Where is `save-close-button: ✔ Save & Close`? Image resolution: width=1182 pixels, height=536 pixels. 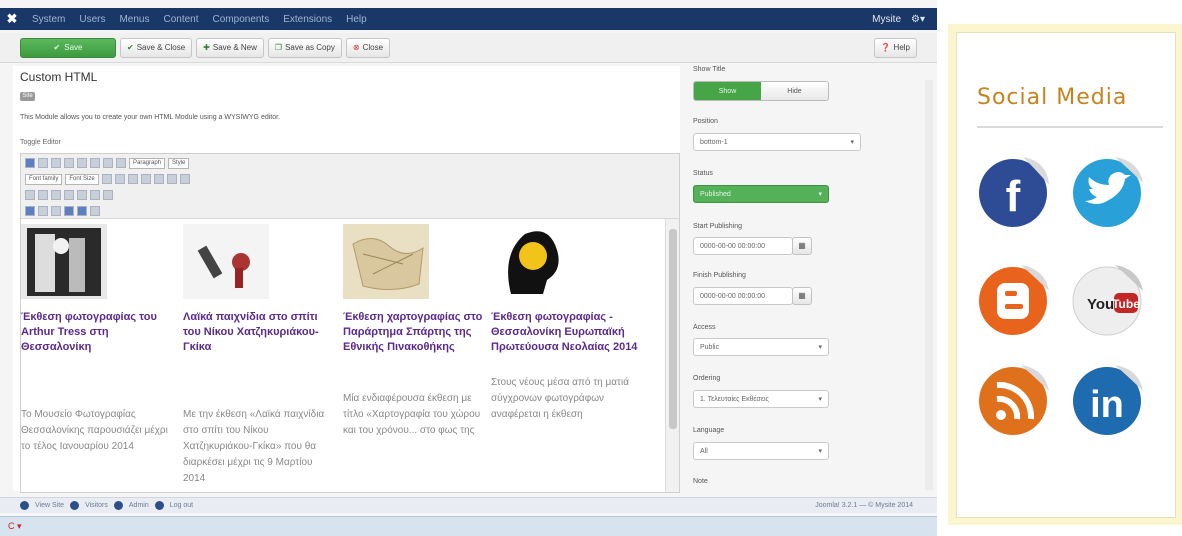
save-close-button: ✔ Save & Close is located at coordinates (156, 47).